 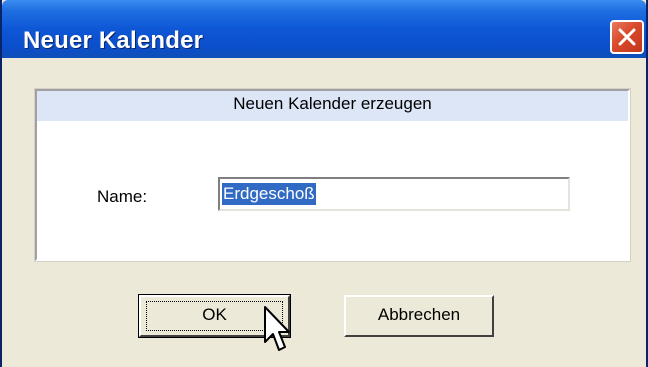 What do you see at coordinates (214, 316) in the screenshot?
I see `focus-rectangle` at bounding box center [214, 316].